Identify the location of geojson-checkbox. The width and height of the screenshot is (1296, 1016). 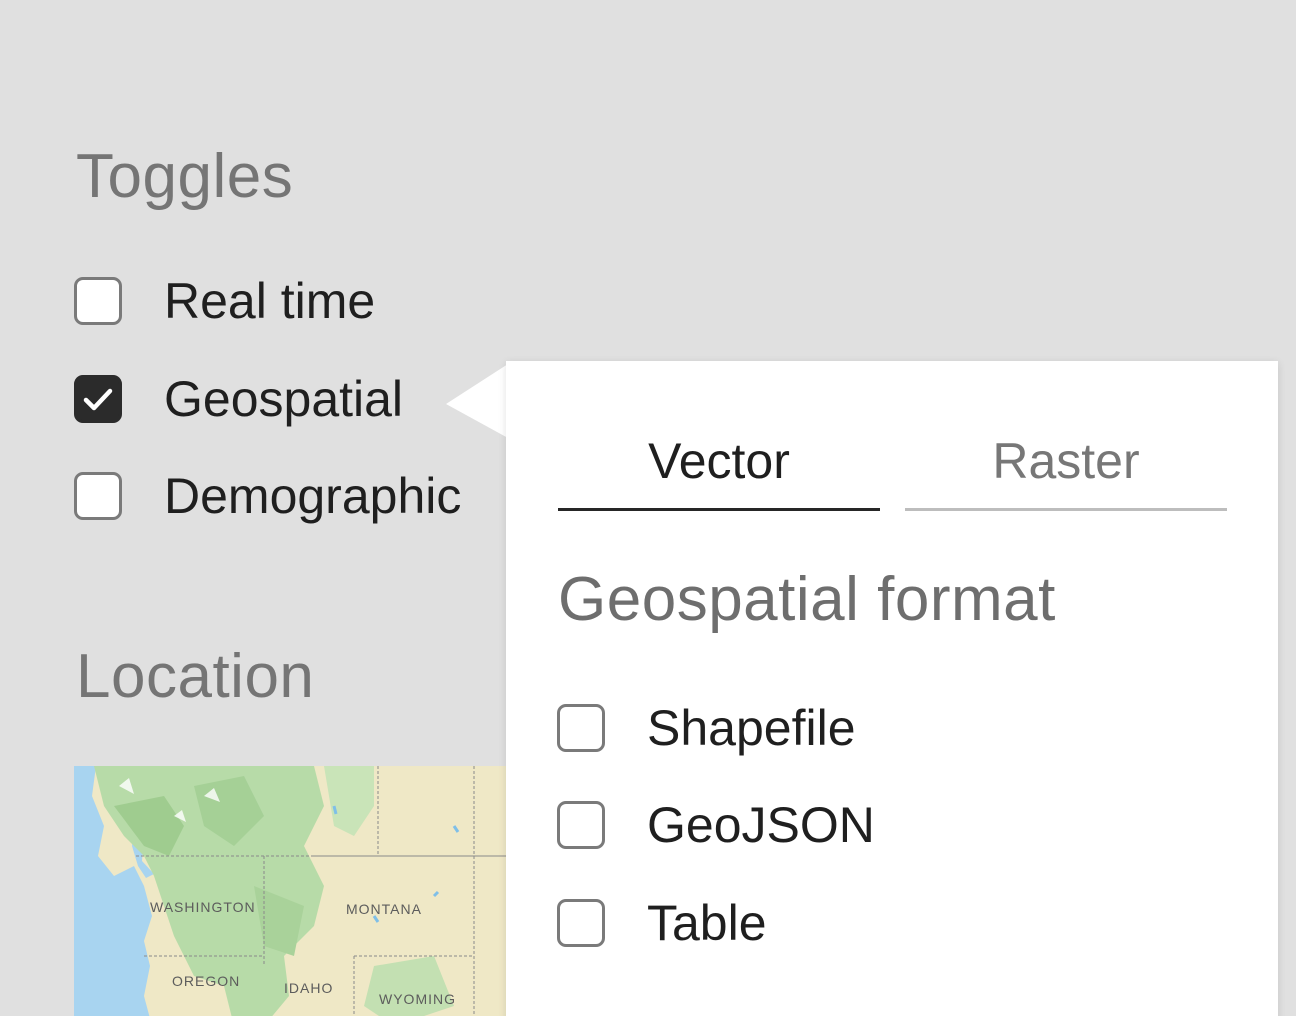
(581, 825).